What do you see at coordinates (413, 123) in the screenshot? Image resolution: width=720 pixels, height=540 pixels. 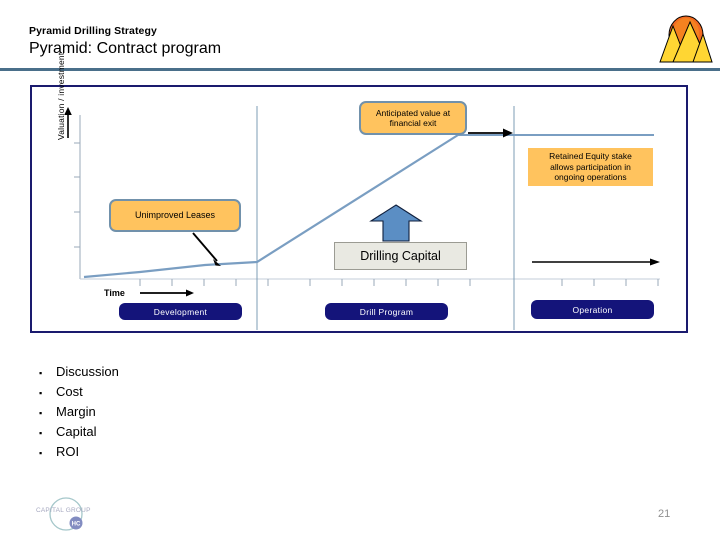 I see `callout-anticipated-line2: financial exit` at bounding box center [413, 123].